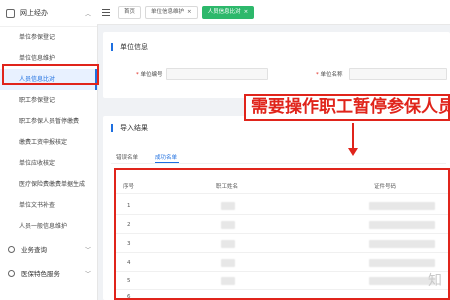 This screenshot has height=300, width=450. Describe the element at coordinates (353, 136) in the screenshot. I see `annotation-arrow` at that location.